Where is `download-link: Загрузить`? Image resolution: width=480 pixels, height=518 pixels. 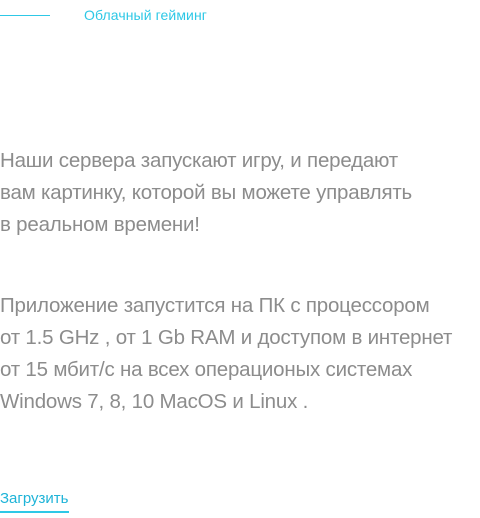 download-link: Загрузить is located at coordinates (34, 501).